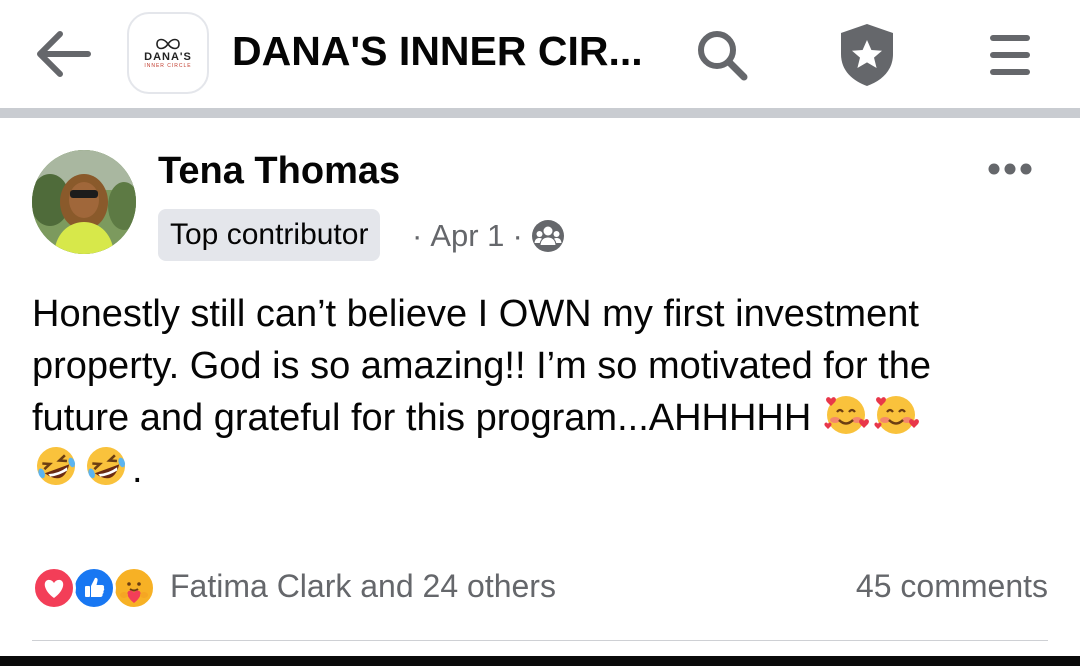  Describe the element at coordinates (279, 171) in the screenshot. I see `post-author: Tena Thomas` at that location.